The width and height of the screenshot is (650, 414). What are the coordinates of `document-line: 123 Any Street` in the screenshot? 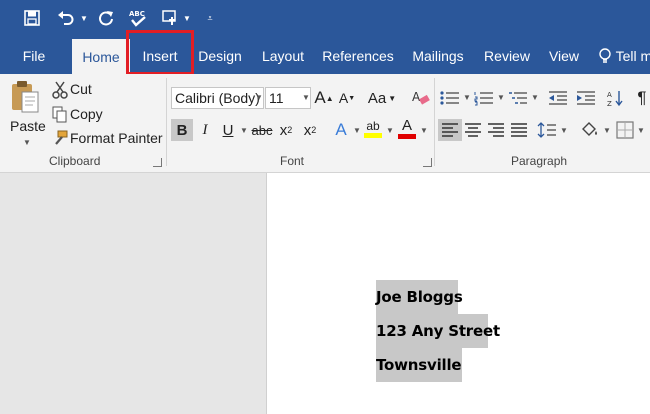 It's located at (438, 331).